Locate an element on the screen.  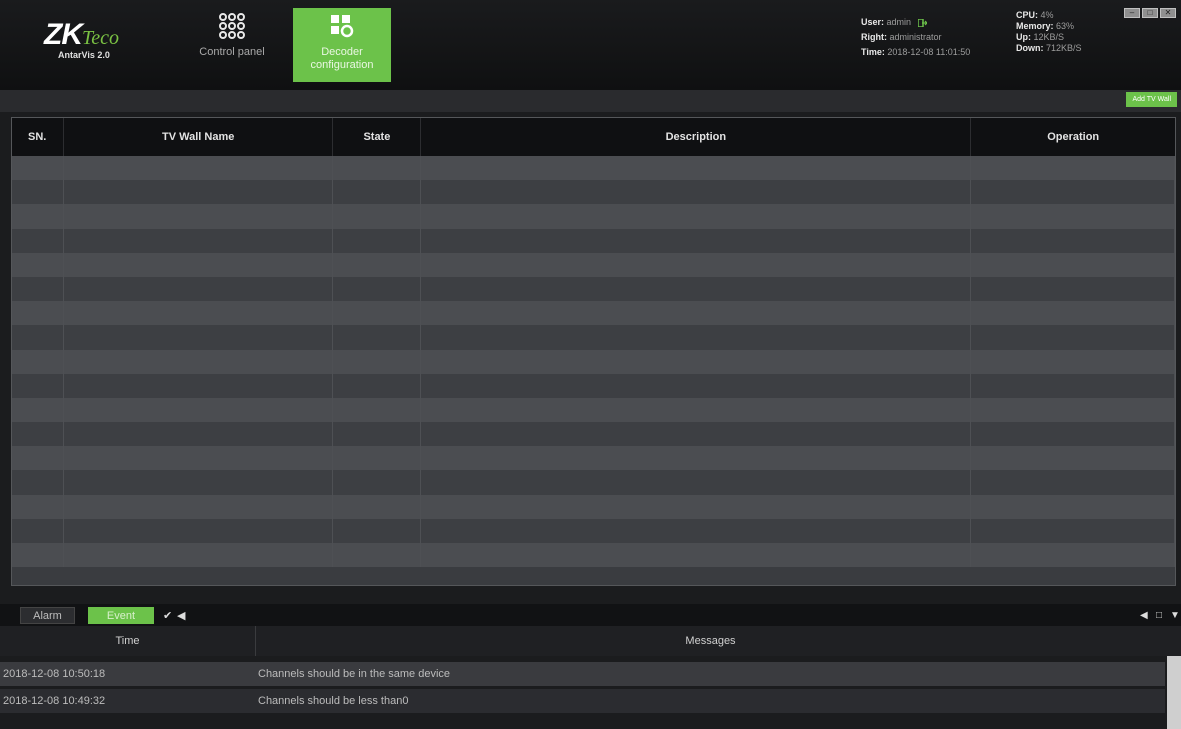
log-panel-toolbar: Alarm Event ✔ ◀ ◀ □ ▼ is located at coordinates (590, 615).